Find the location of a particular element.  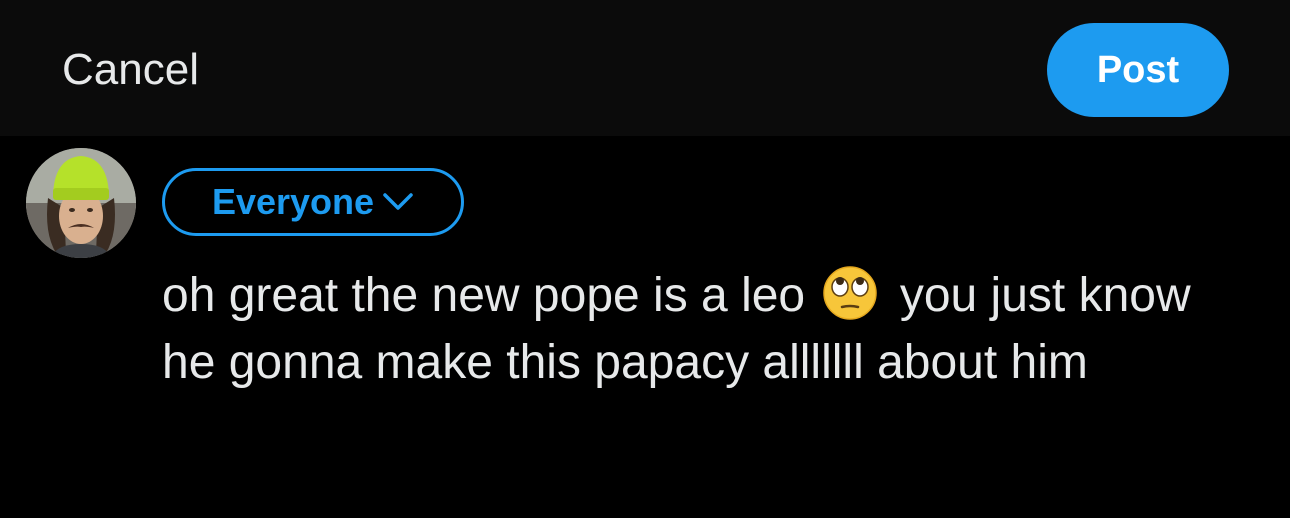

audience-label: Everyone is located at coordinates (293, 201).